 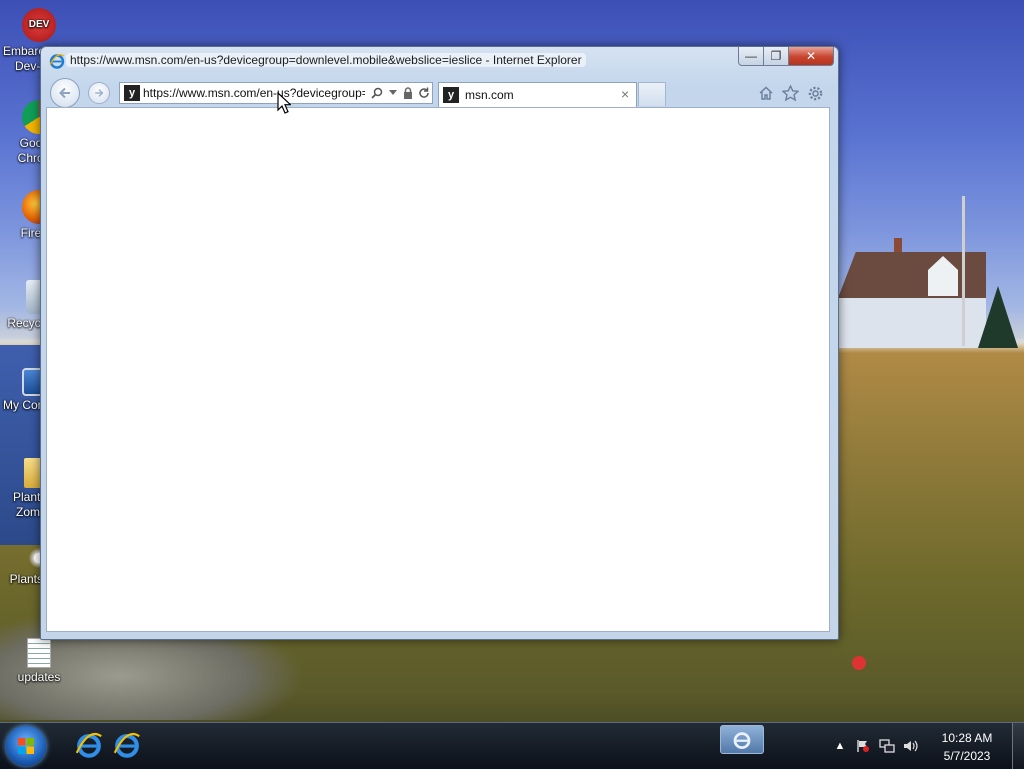 What do you see at coordinates (424, 93) in the screenshot?
I see `refresh-icon` at bounding box center [424, 93].